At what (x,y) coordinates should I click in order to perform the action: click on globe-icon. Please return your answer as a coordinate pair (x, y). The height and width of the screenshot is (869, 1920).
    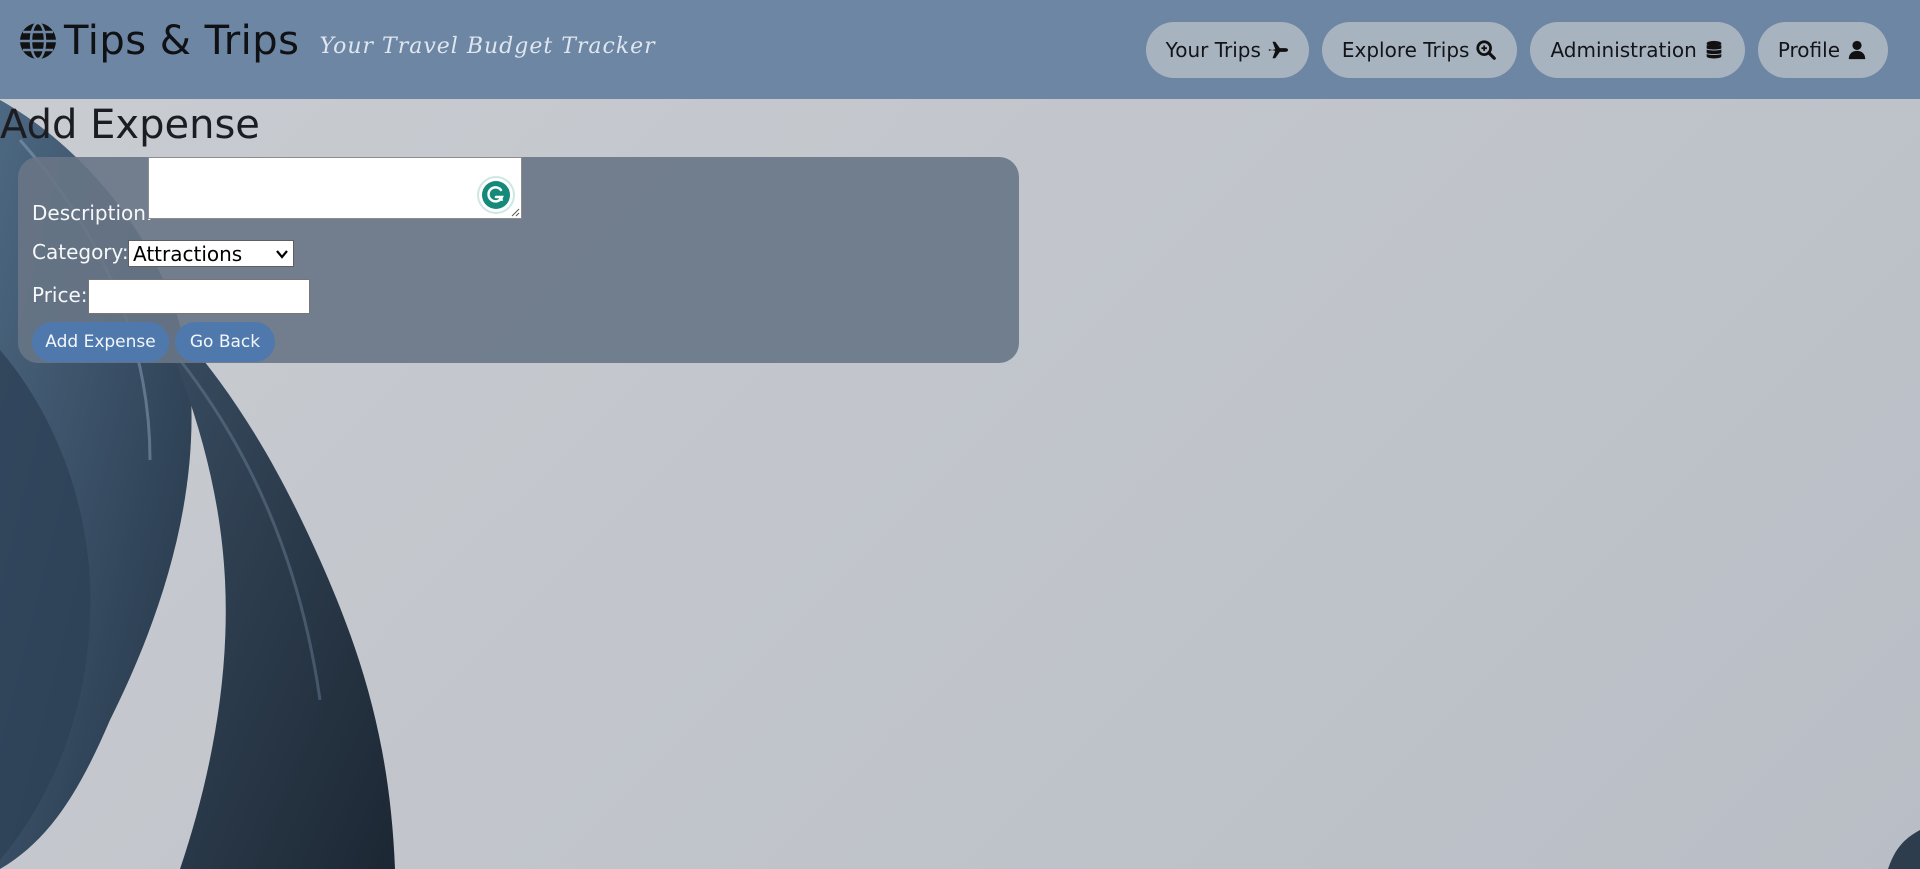
    Looking at the image, I should click on (38, 41).